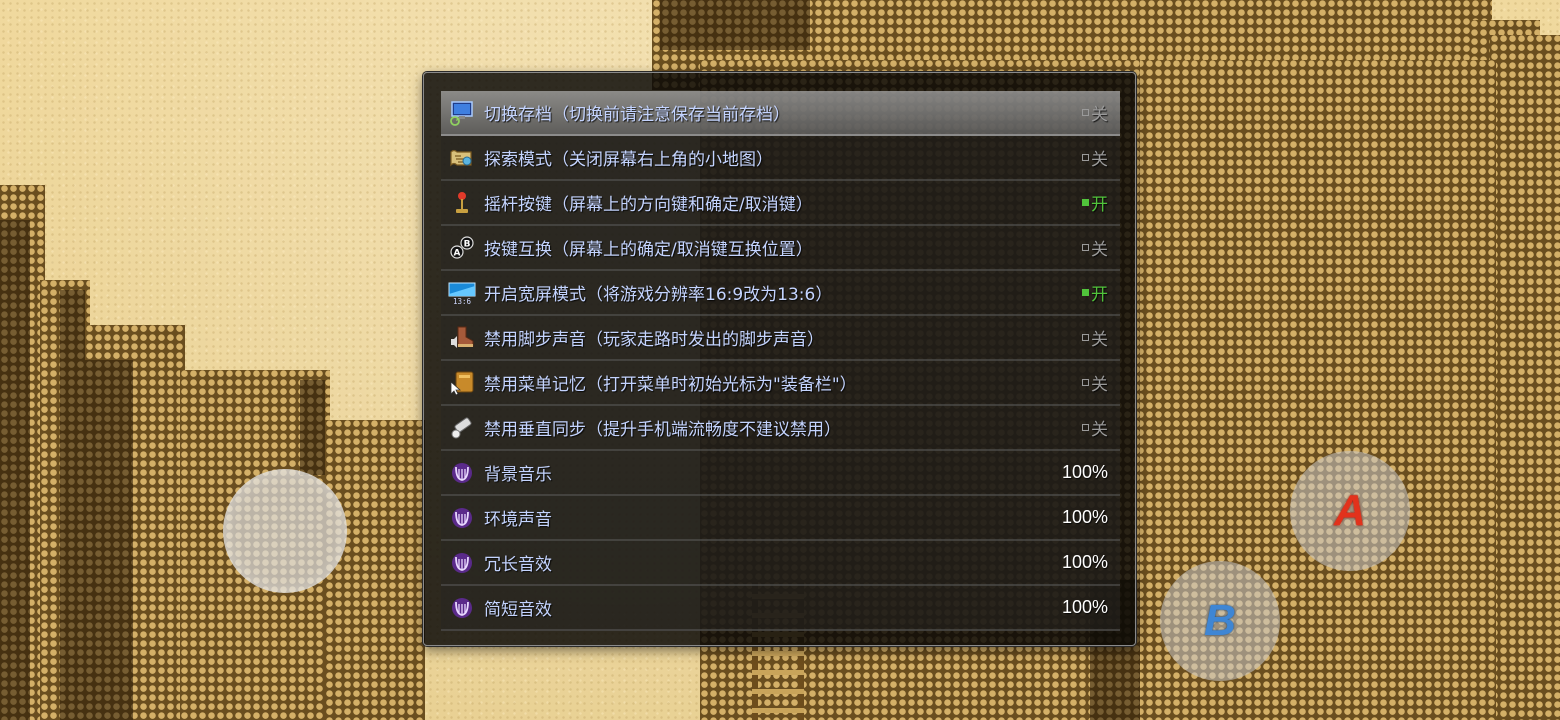 The height and width of the screenshot is (720, 1560). What do you see at coordinates (780, 563) in the screenshot?
I see `setting-long-se-volume: 冗长音效 100%` at bounding box center [780, 563].